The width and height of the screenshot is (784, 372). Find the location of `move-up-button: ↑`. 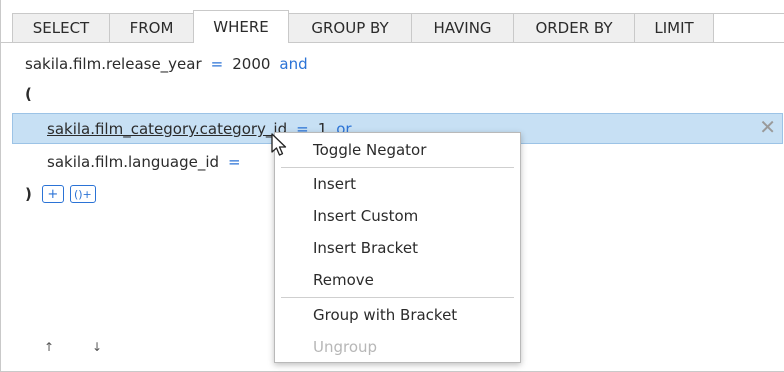

move-up-button: ↑ is located at coordinates (49, 347).